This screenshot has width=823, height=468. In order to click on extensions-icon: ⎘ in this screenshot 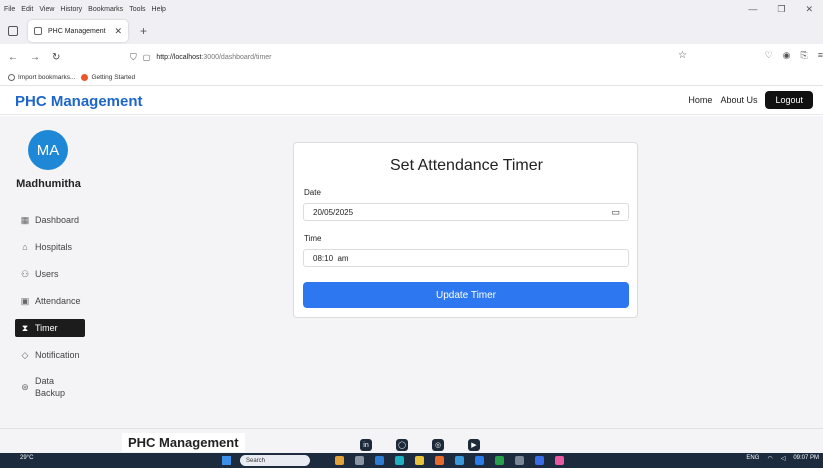, I will do `click(804, 55)`.